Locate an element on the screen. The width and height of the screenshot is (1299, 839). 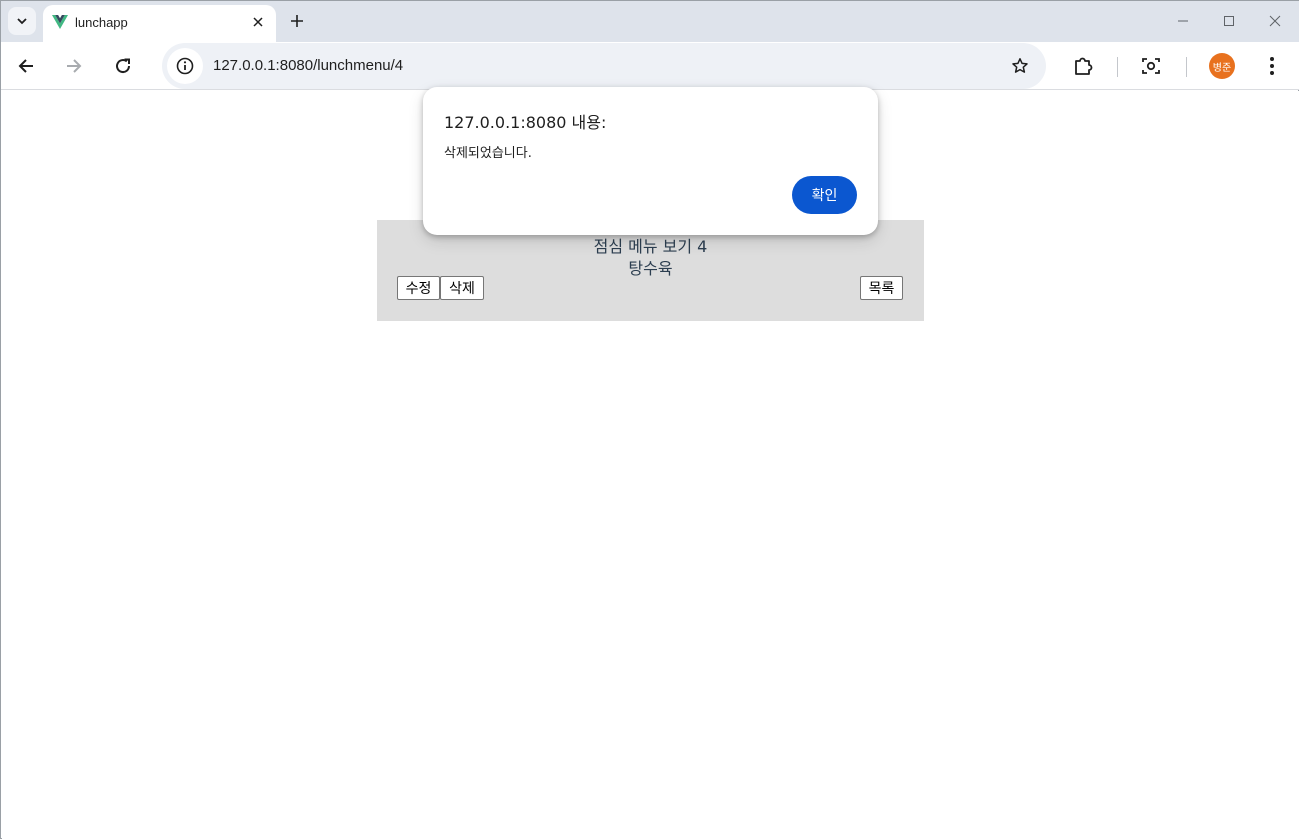
maximize-button is located at coordinates (1229, 21).